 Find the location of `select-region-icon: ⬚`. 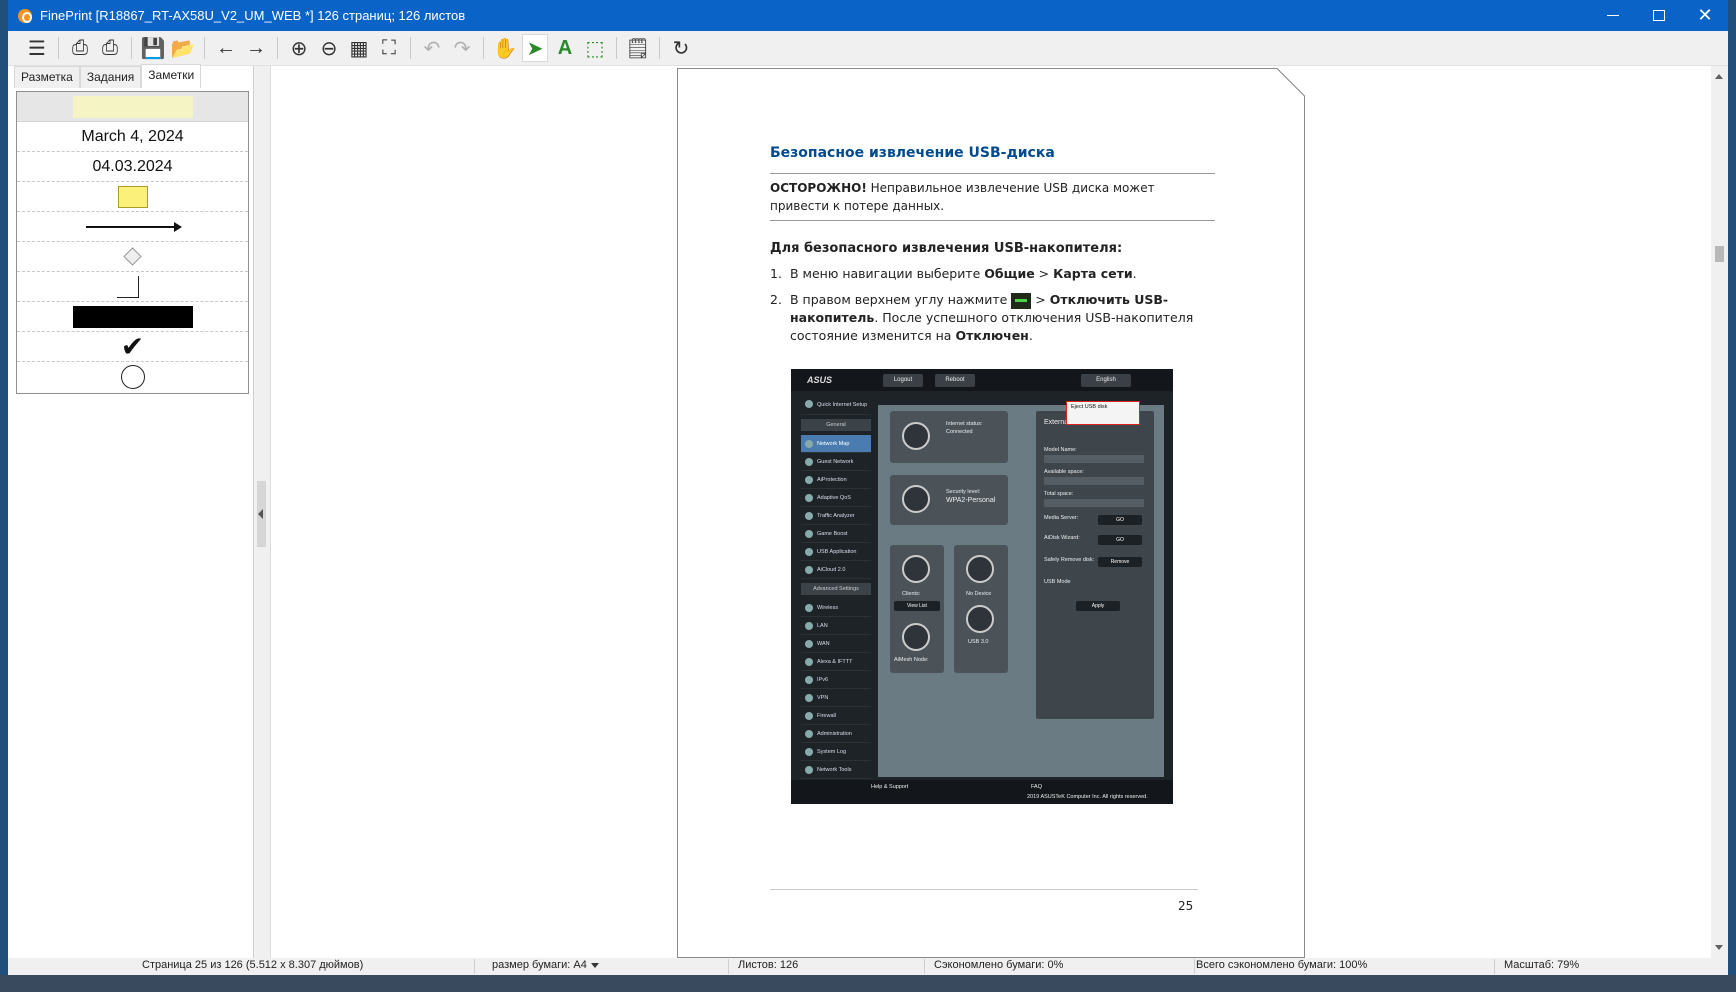

select-region-icon: ⬚ is located at coordinates (595, 48).